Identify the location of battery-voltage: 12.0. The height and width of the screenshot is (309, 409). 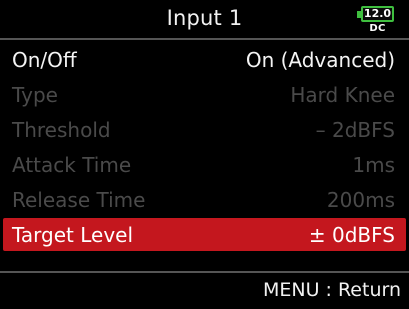
(377, 13).